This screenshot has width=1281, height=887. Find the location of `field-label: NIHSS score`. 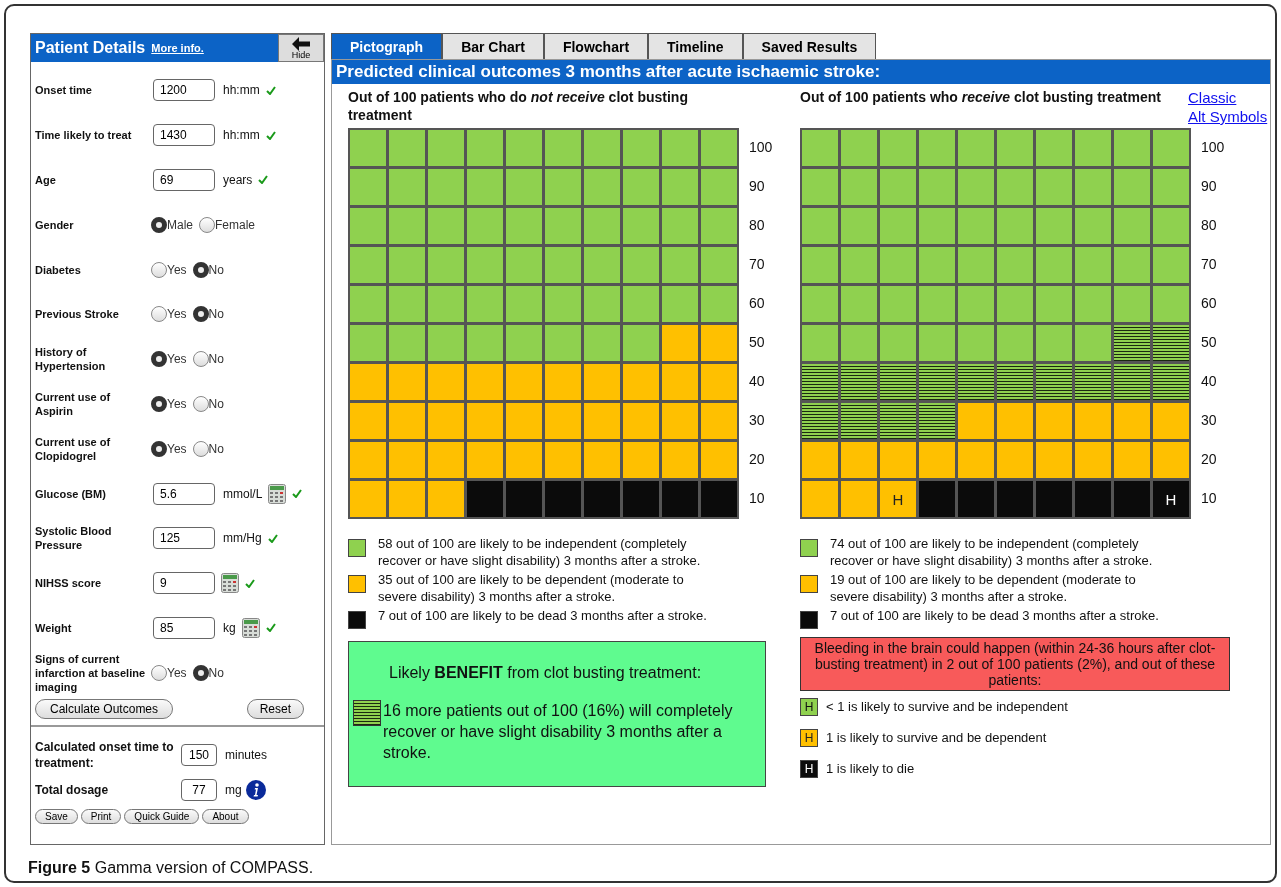

field-label: NIHSS score is located at coordinates (69, 583).